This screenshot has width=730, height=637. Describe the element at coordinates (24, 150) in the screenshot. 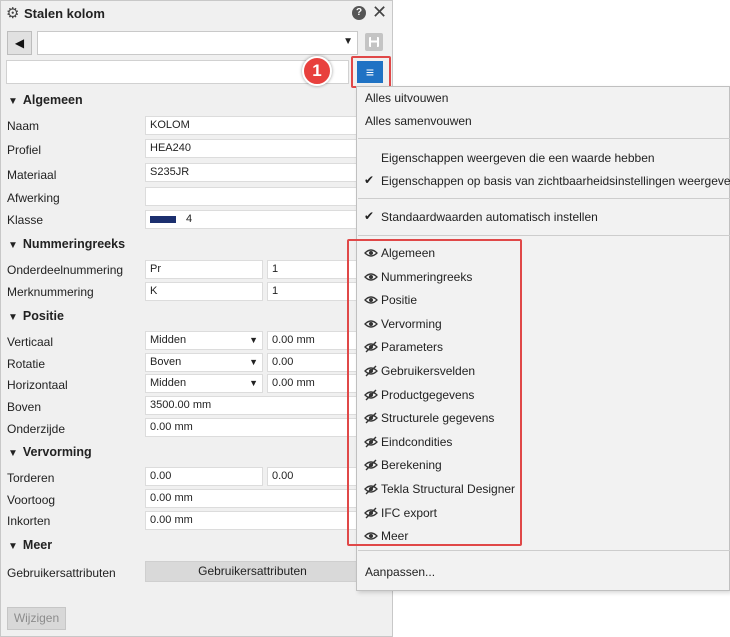

I see `profiel-label: Profiel` at that location.